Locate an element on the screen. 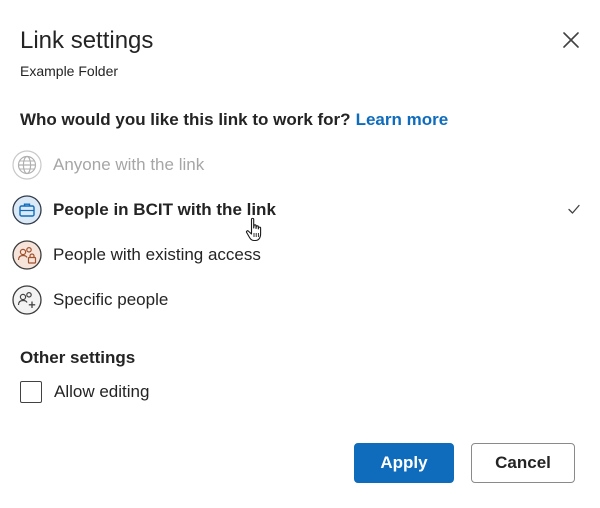 The image size is (600, 508). option-people-existing-access: People with existing access is located at coordinates (300, 255).